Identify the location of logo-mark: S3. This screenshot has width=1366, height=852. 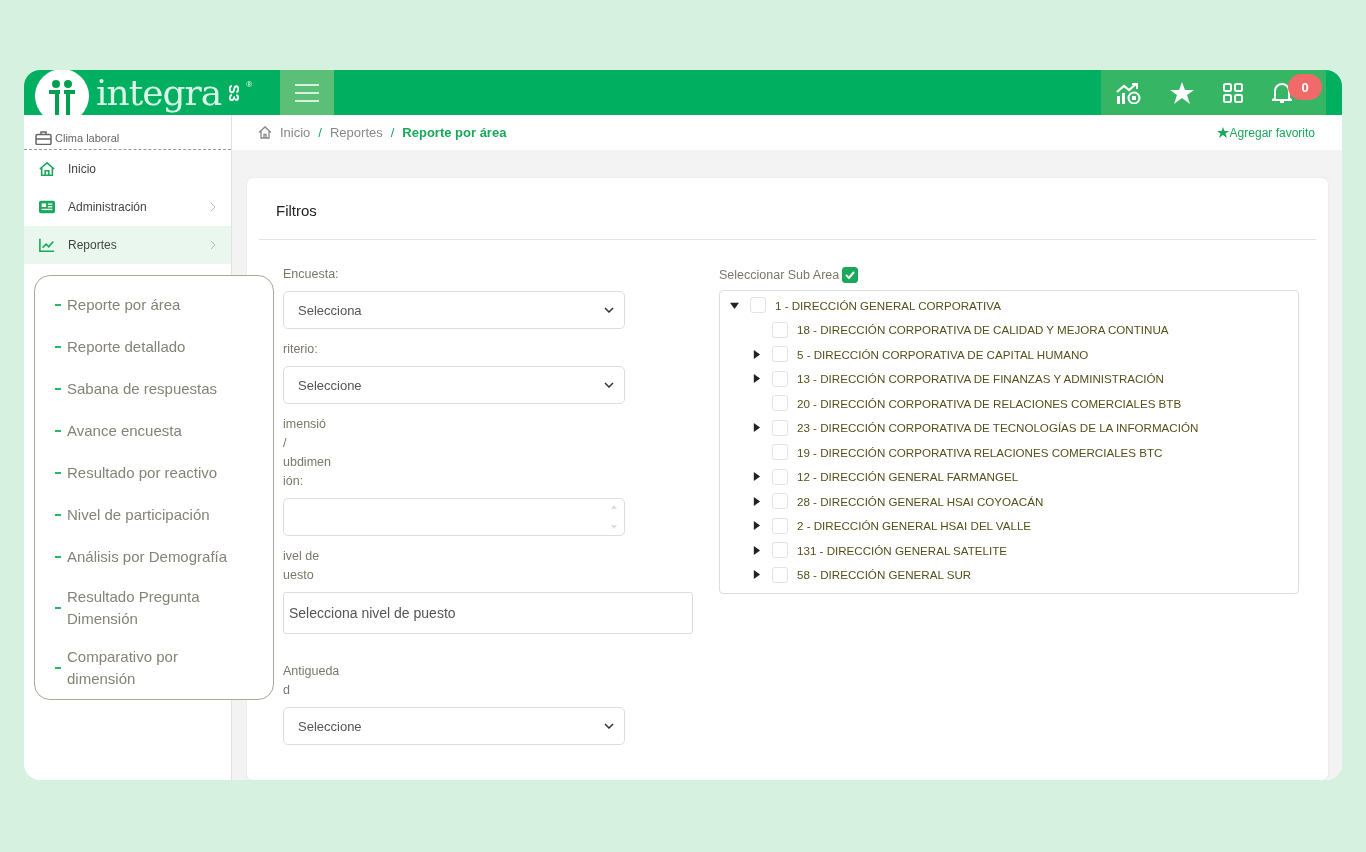
(233, 92).